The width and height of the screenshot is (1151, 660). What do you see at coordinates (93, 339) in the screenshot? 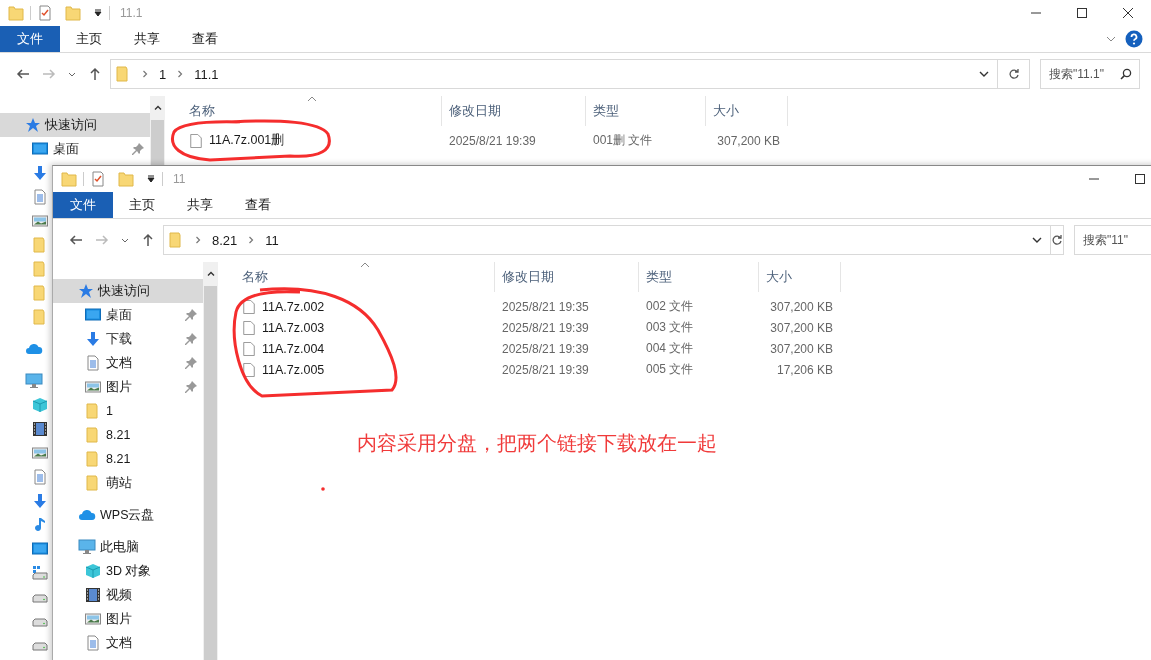
I see `download-arrow-icon` at bounding box center [93, 339].